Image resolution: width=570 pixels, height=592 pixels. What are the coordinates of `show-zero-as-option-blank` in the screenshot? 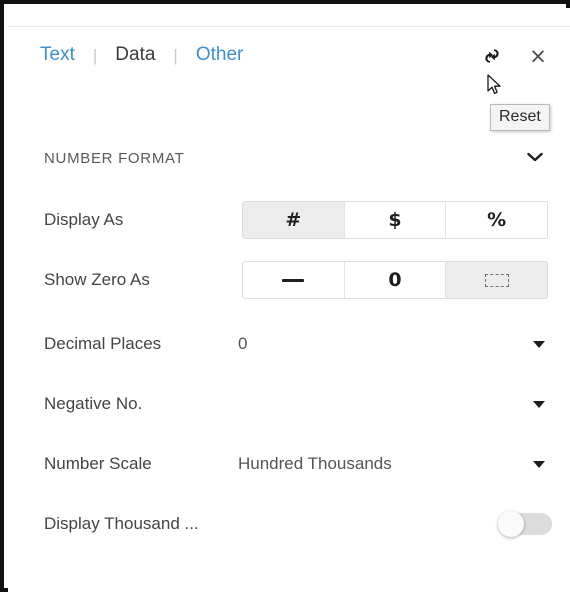 It's located at (496, 280).